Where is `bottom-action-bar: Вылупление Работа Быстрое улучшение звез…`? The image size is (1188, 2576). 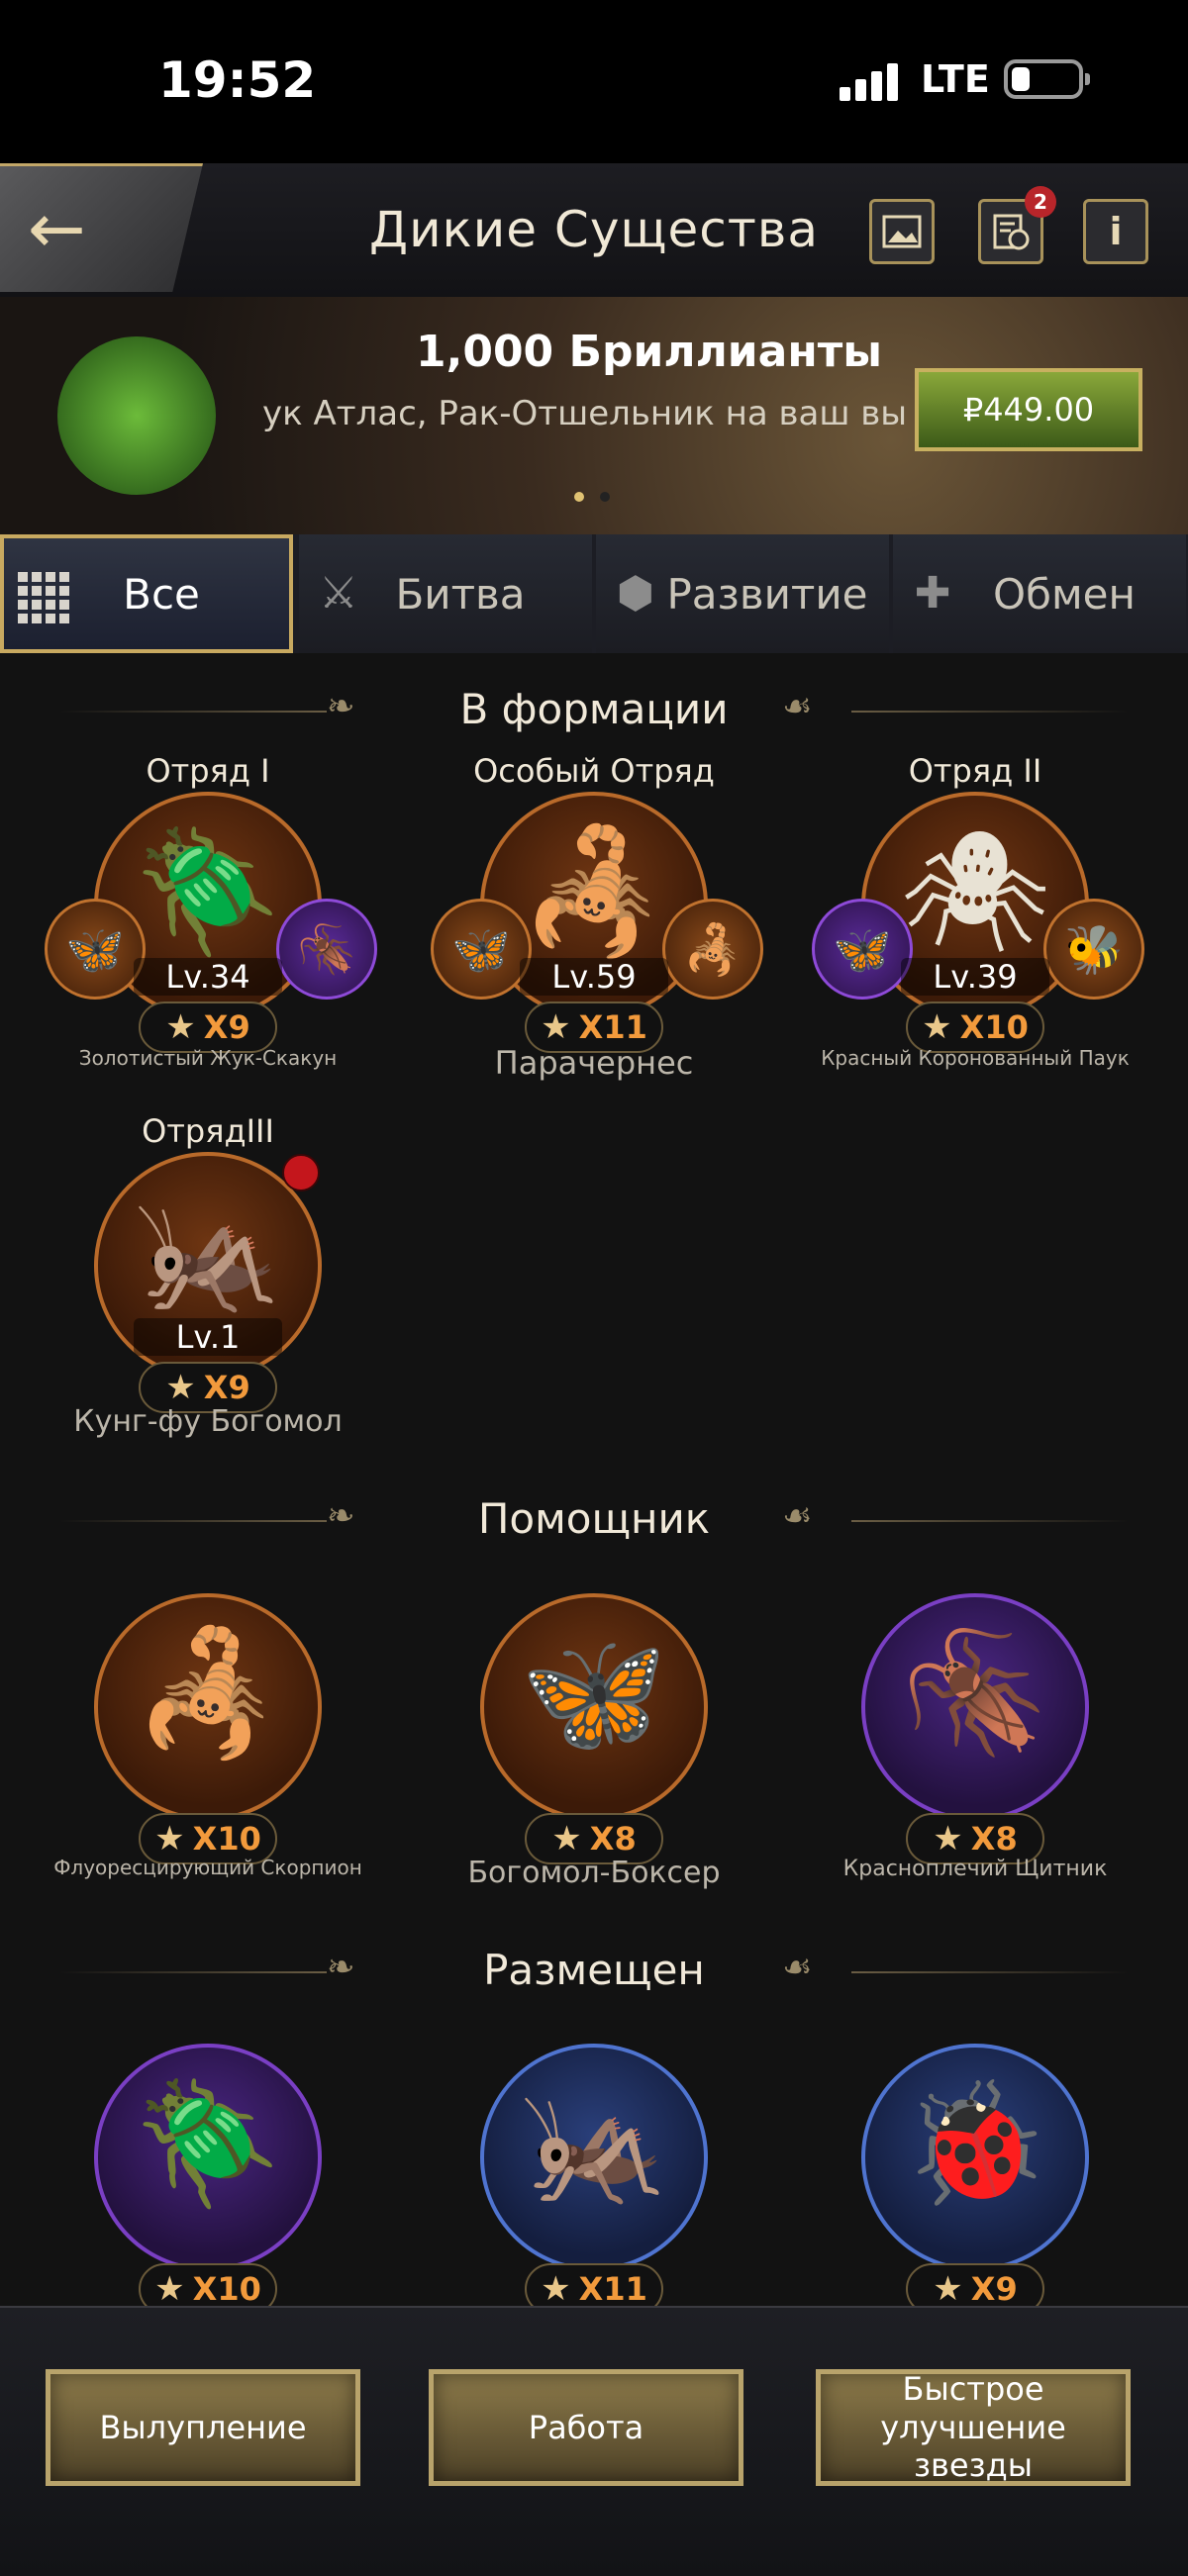 bottom-action-bar: Вылупление Работа Быстрое улучшение звез… is located at coordinates (594, 2441).